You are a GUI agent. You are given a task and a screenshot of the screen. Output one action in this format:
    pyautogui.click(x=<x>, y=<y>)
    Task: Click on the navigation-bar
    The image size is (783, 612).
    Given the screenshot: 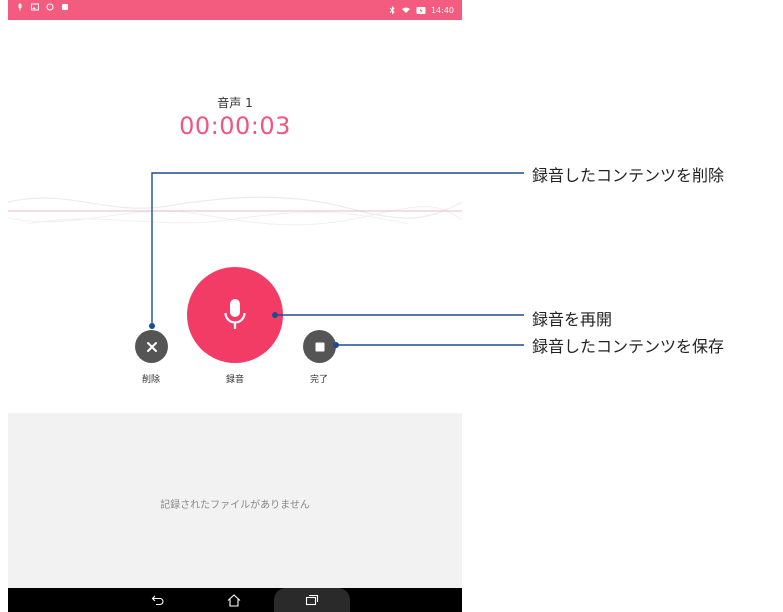 What is the action you would take?
    pyautogui.click(x=235, y=600)
    